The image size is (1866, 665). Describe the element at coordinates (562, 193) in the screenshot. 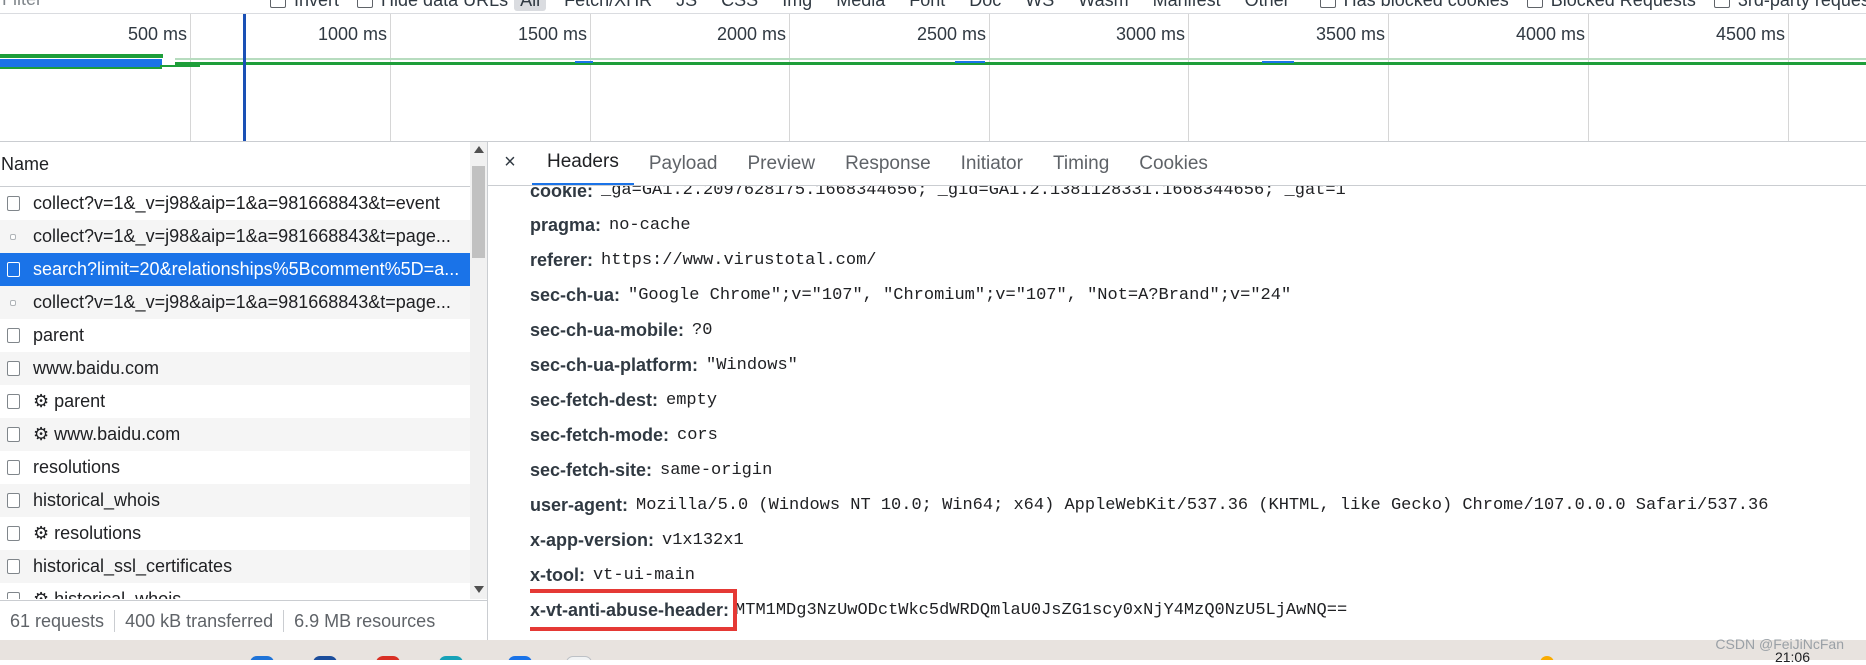

I see `header-name: cookie:` at that location.